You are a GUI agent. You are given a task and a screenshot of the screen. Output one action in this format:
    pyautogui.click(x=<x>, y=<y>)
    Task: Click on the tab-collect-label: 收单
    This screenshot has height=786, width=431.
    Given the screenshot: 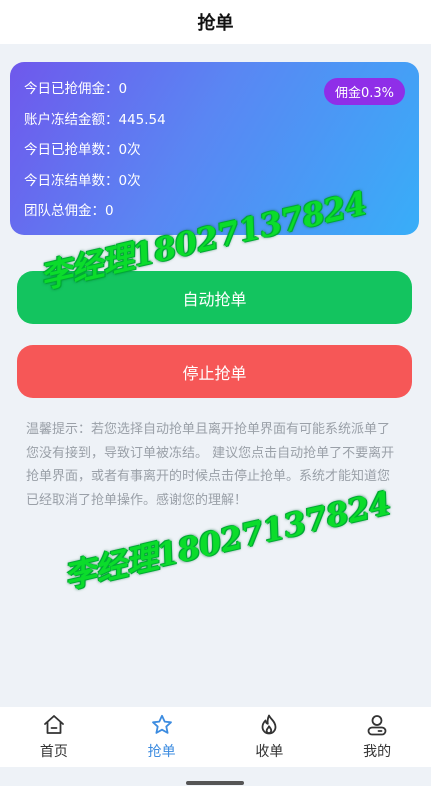 What is the action you would take?
    pyautogui.click(x=269, y=752)
    